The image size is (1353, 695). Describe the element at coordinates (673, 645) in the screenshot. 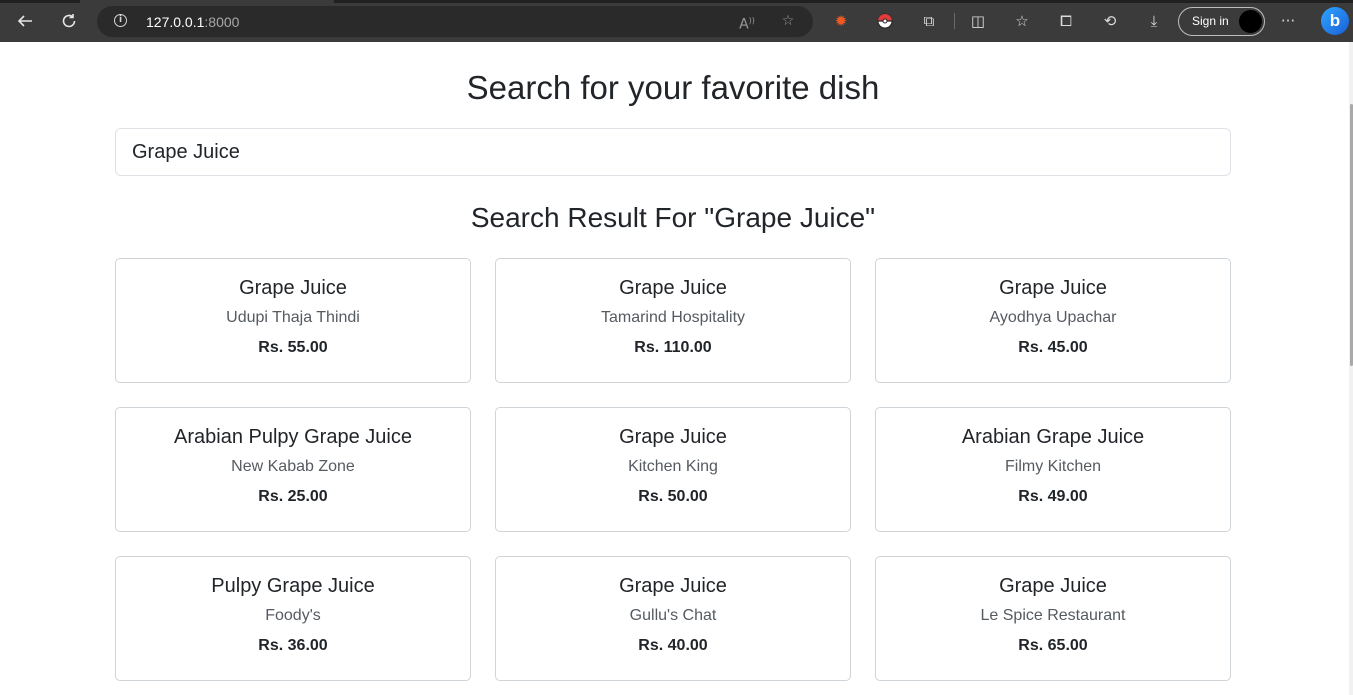

I see `price: Rs. 40.00` at that location.